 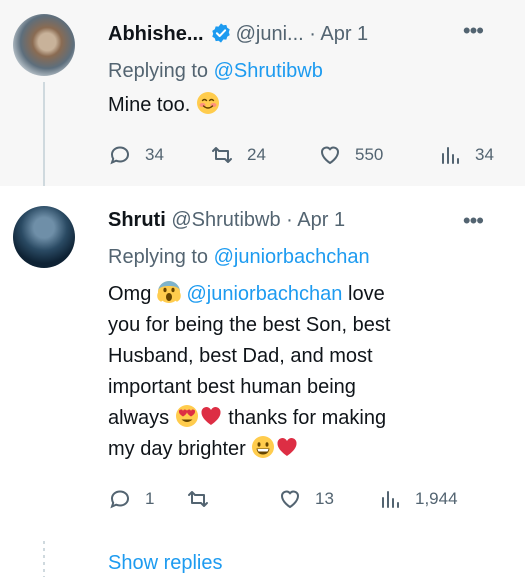 I want to click on views-button: 34, so click(x=466, y=155).